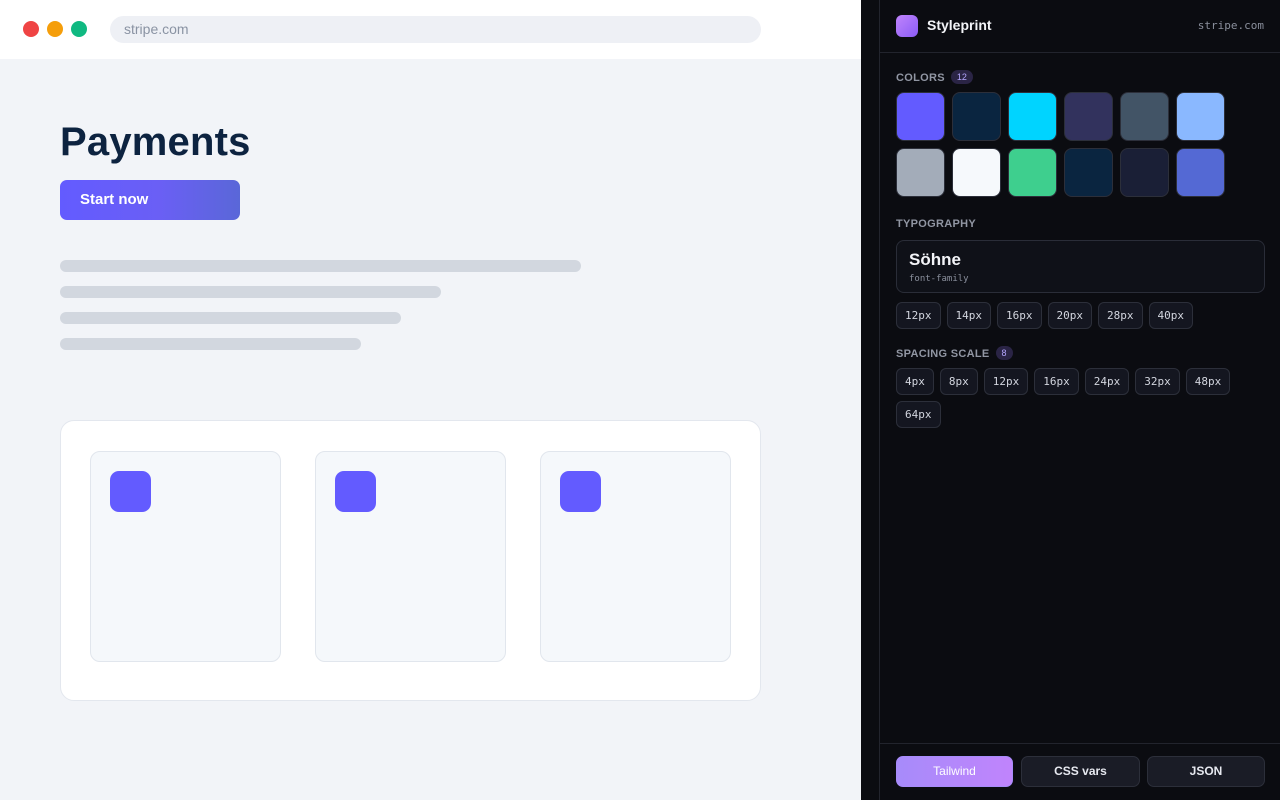  I want to click on browser-toolbar: stripe.com, so click(430, 29).